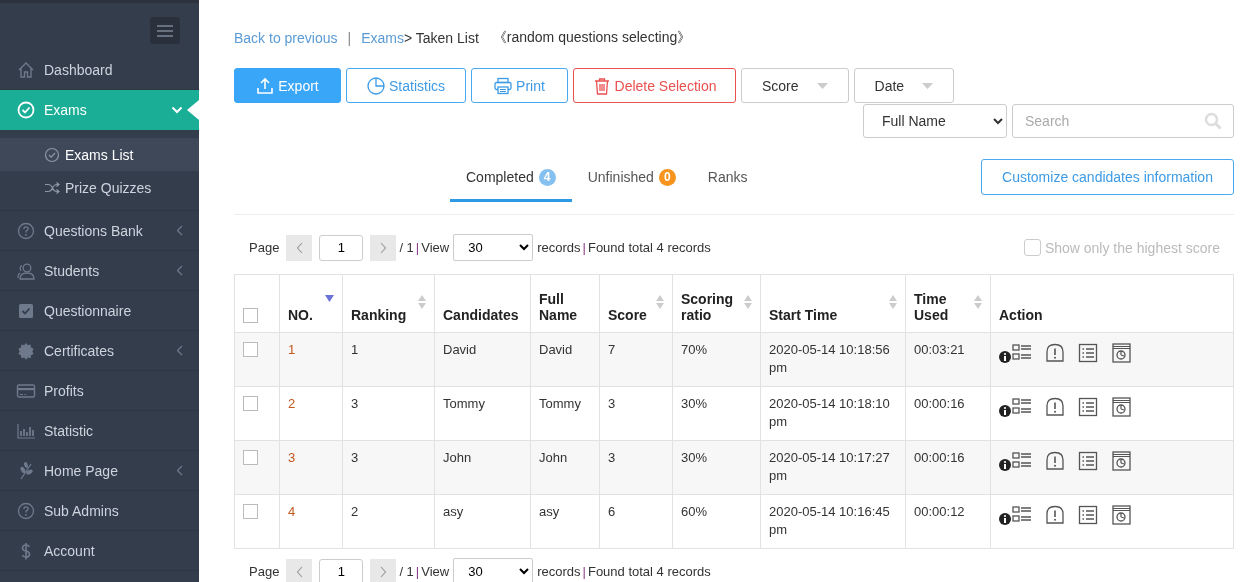  I want to click on search-field: Search, so click(1123, 121).